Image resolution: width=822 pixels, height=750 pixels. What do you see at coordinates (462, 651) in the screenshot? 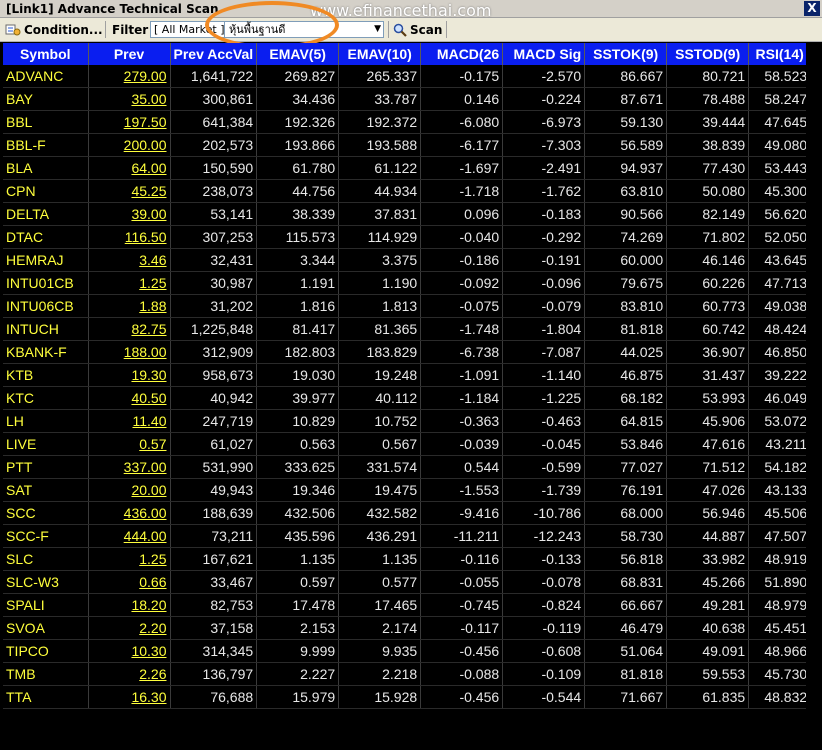
I see `cell-macd26: -0.456` at bounding box center [462, 651].